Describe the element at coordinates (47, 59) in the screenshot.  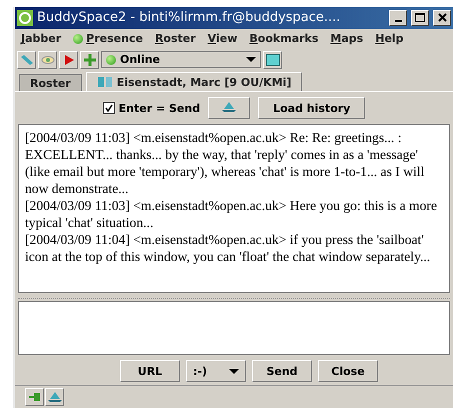
I see `eye-icon` at that location.